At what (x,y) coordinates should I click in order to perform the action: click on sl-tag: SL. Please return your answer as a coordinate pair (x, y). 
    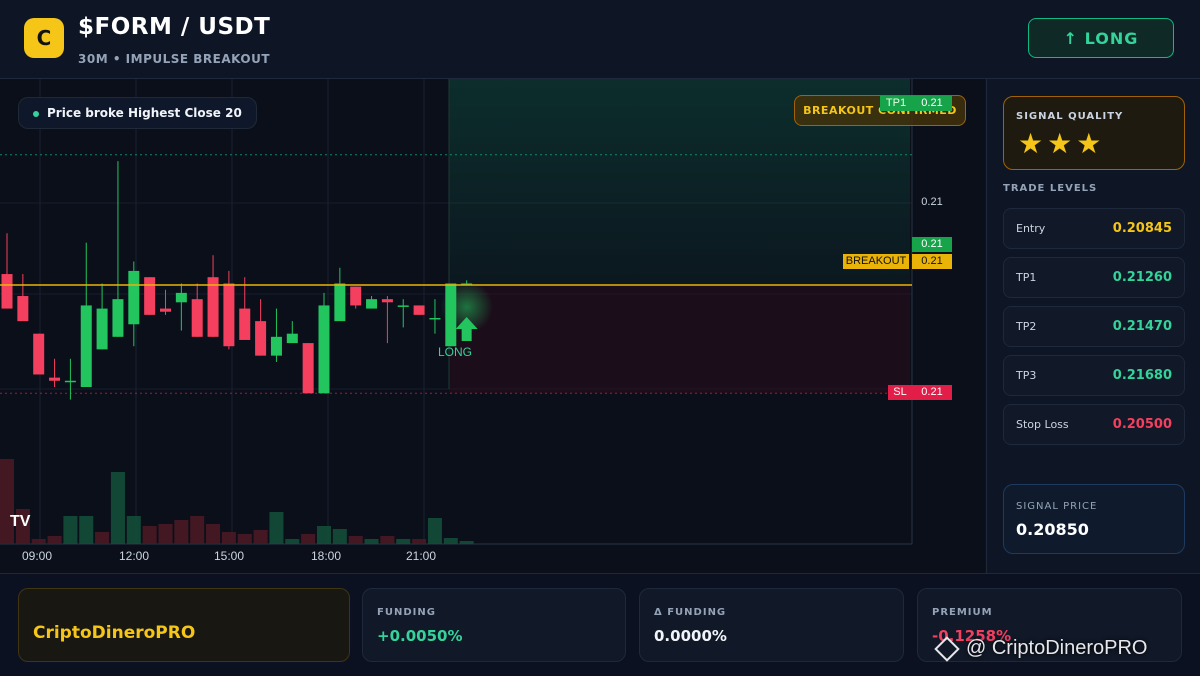
    Looking at the image, I should click on (900, 392).